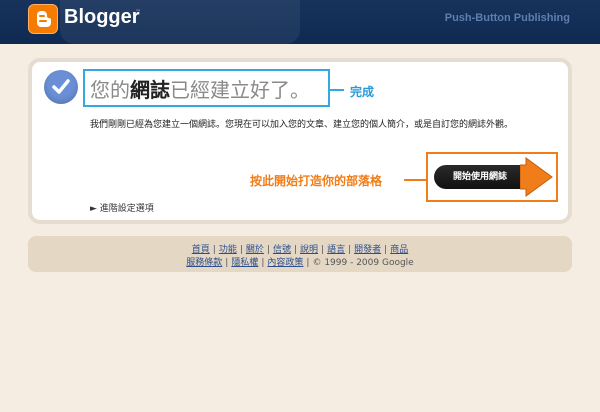 The height and width of the screenshot is (412, 600). I want to click on start-connector, so click(415, 180).